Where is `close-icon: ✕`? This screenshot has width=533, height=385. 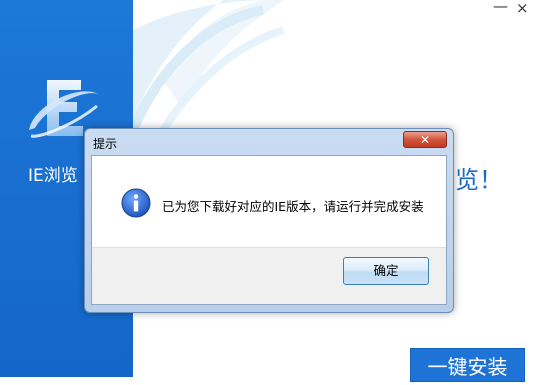
close-icon: ✕ is located at coordinates (425, 140).